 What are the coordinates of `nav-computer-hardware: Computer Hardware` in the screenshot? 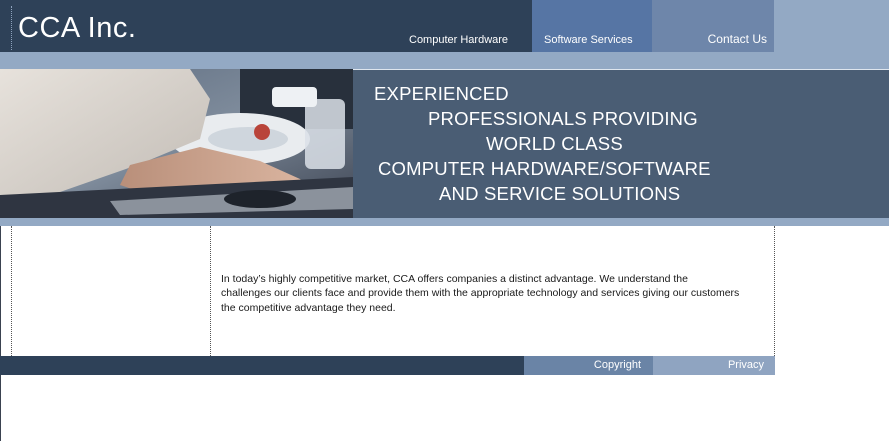 It's located at (466, 26).